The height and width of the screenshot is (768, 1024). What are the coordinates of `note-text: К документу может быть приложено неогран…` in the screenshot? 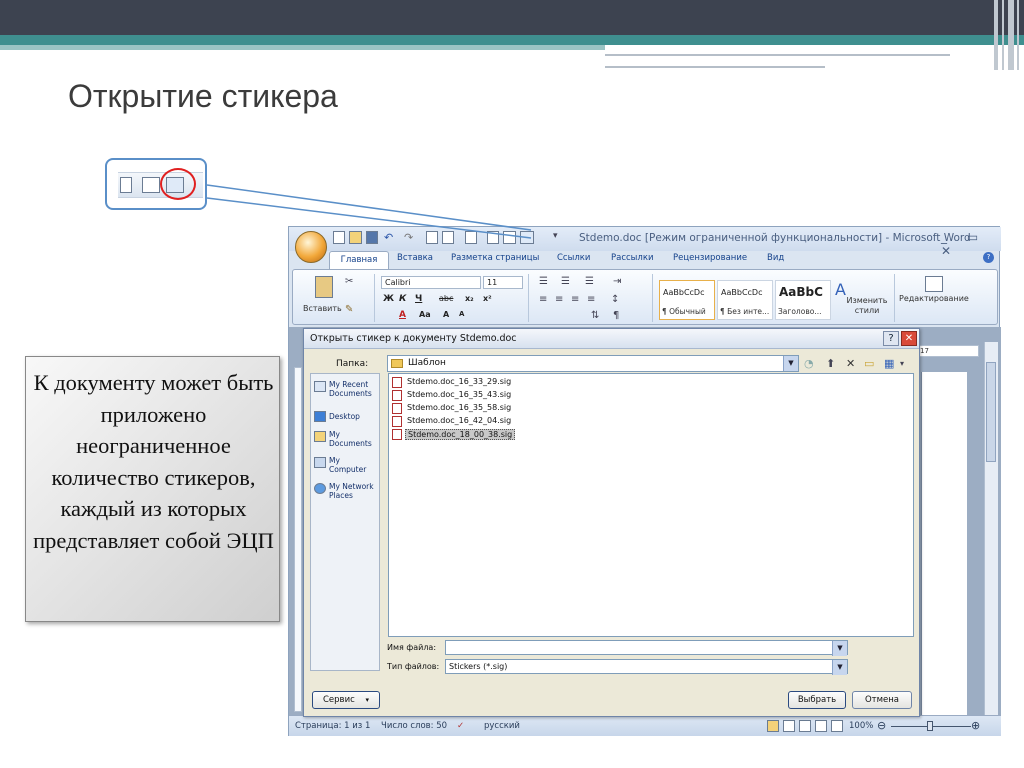 It's located at (153, 461).